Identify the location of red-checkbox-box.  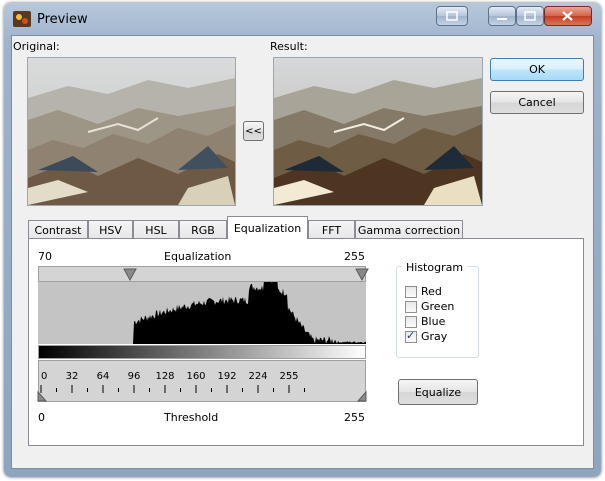
(411, 291).